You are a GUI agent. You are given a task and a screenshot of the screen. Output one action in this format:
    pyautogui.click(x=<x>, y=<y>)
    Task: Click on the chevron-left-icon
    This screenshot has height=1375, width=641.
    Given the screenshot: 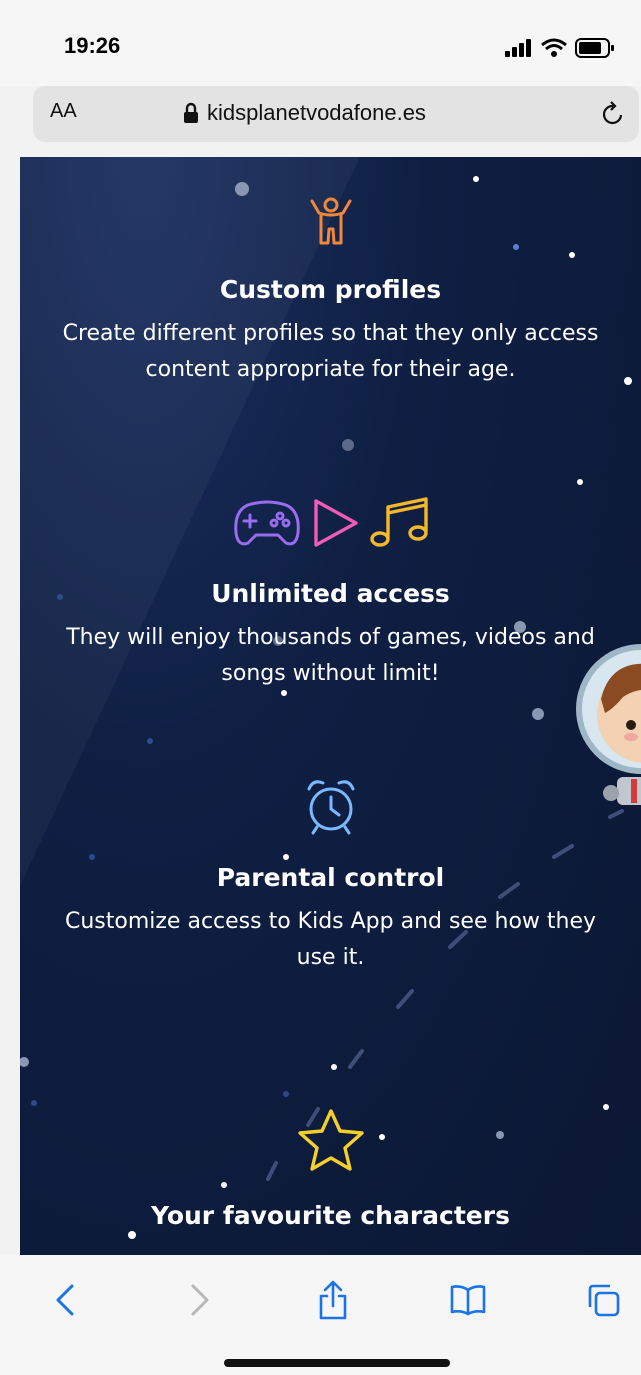 What is the action you would take?
    pyautogui.click(x=65, y=1300)
    